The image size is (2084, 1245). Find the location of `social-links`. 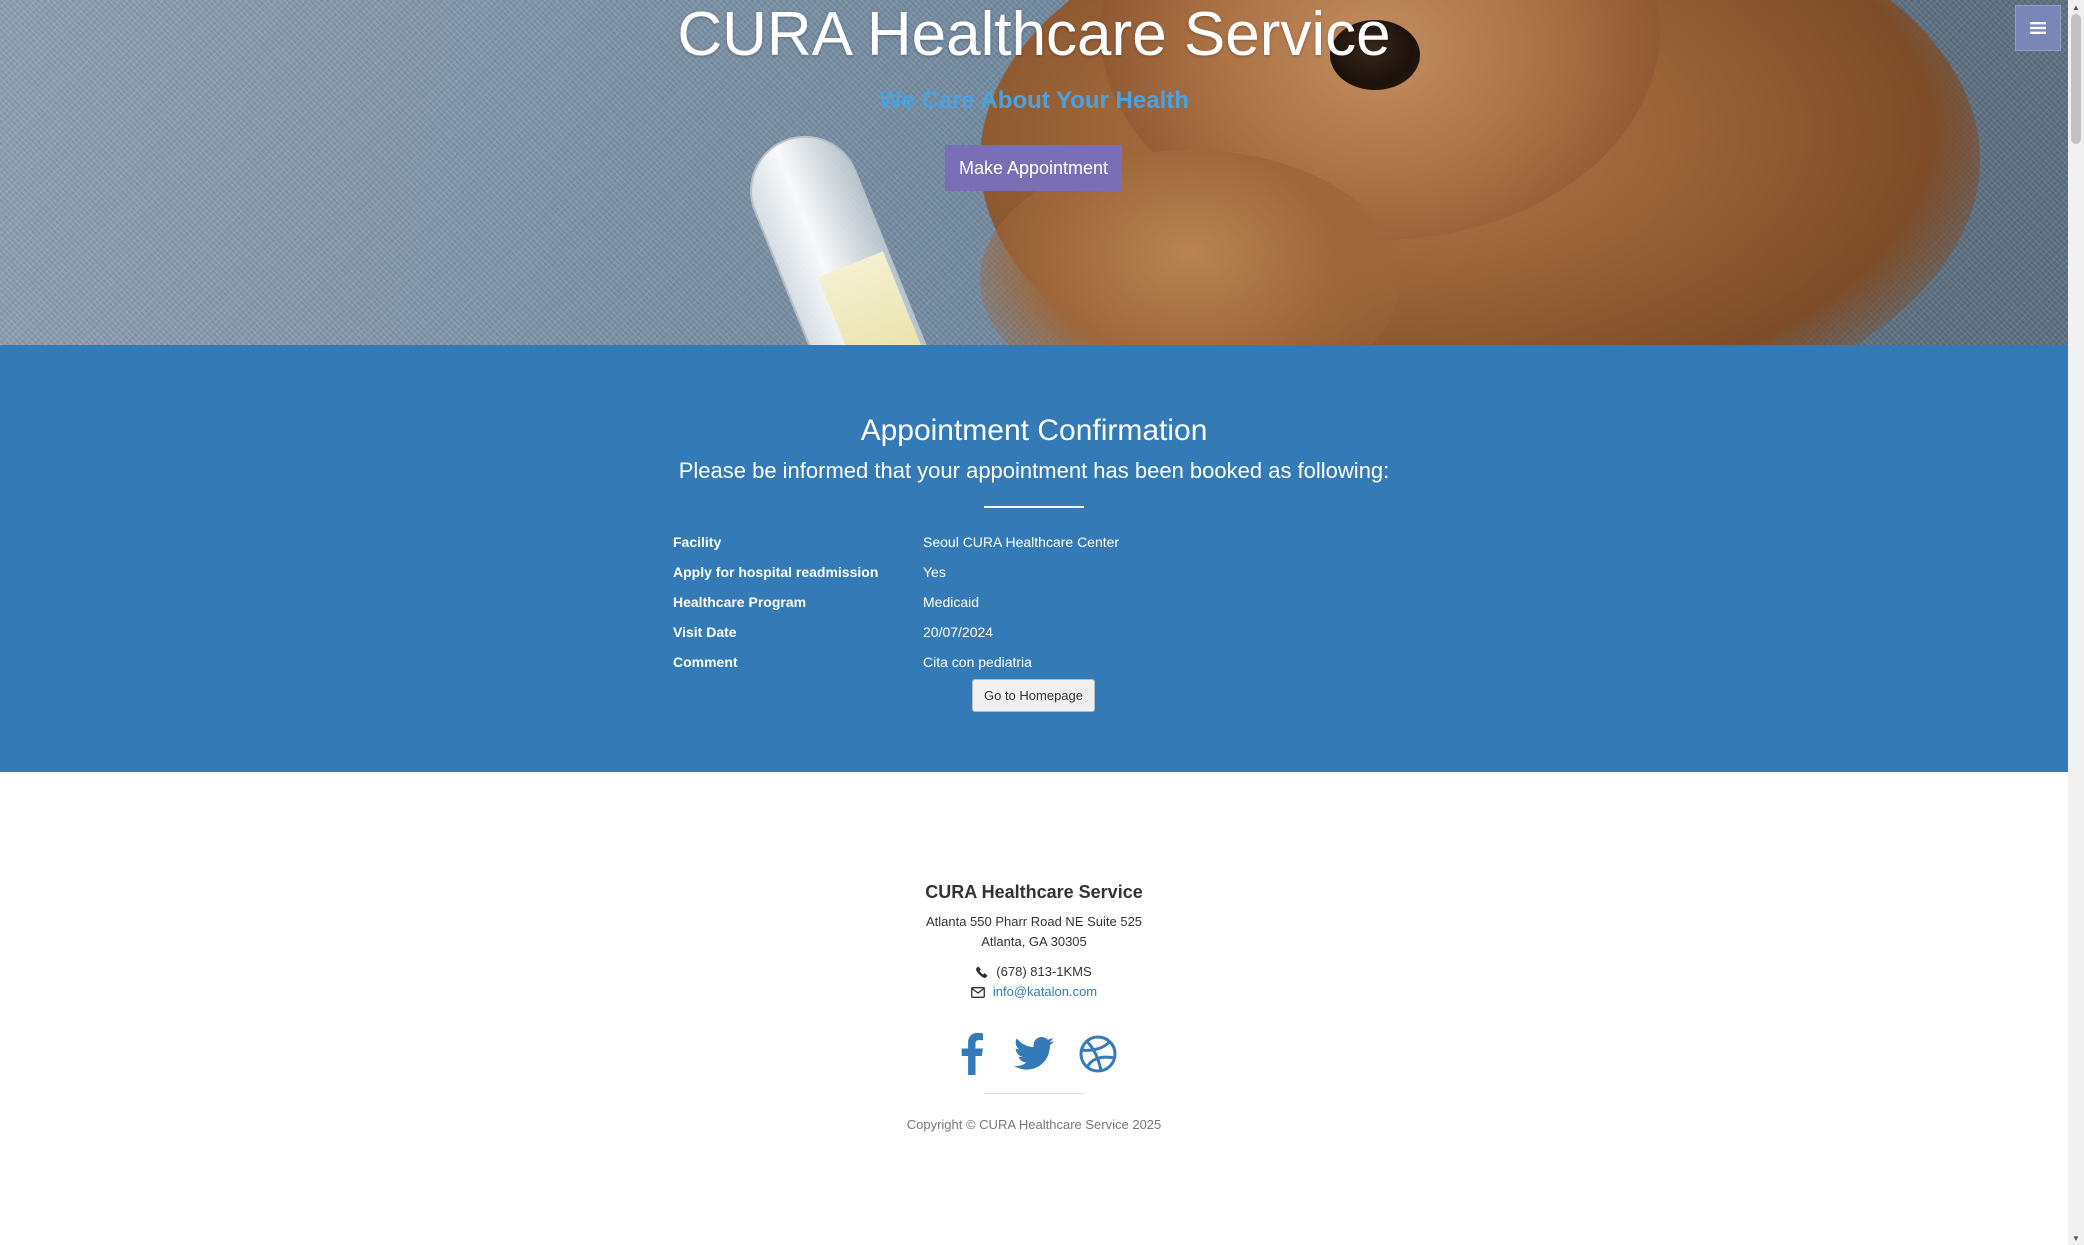

social-links is located at coordinates (1034, 1054).